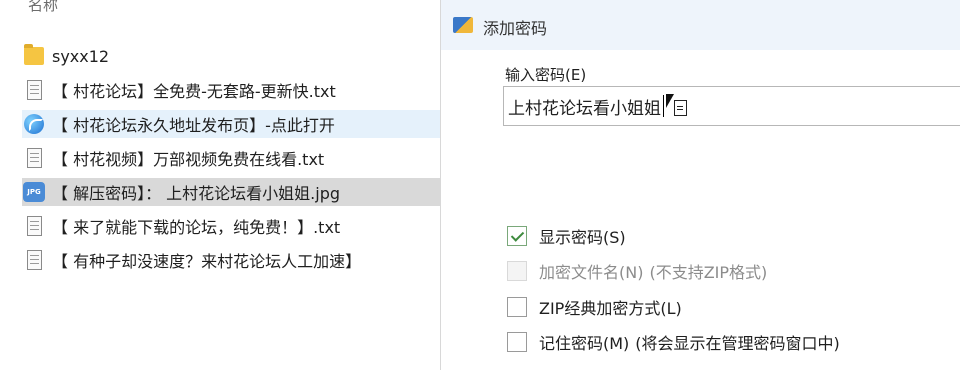  I want to click on file-name: 【 有种子却没速度？来村花论坛人工加速】, so click(207, 261).